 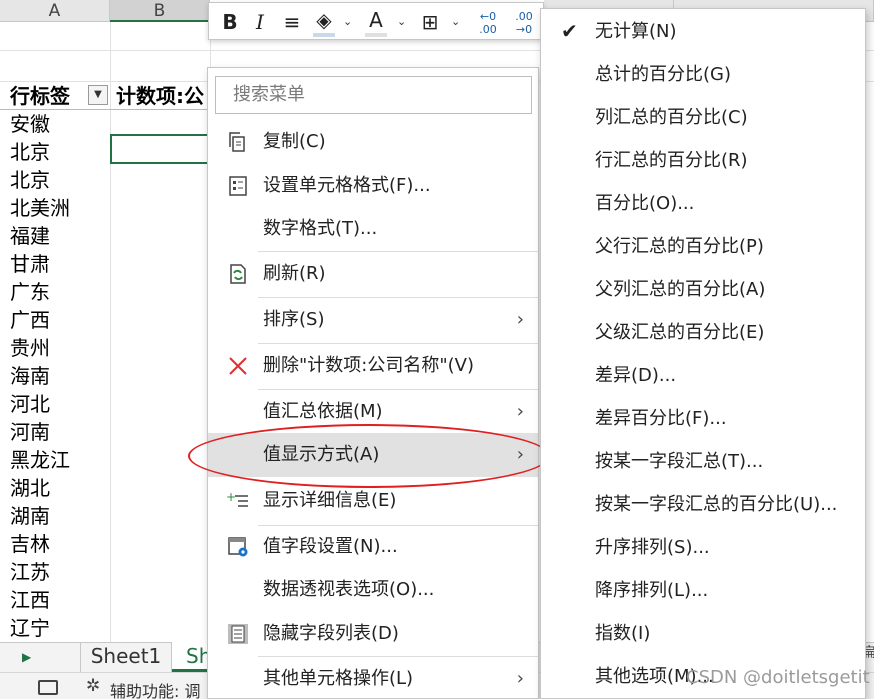 I want to click on accessibility-icon: ✲, so click(x=93, y=686).